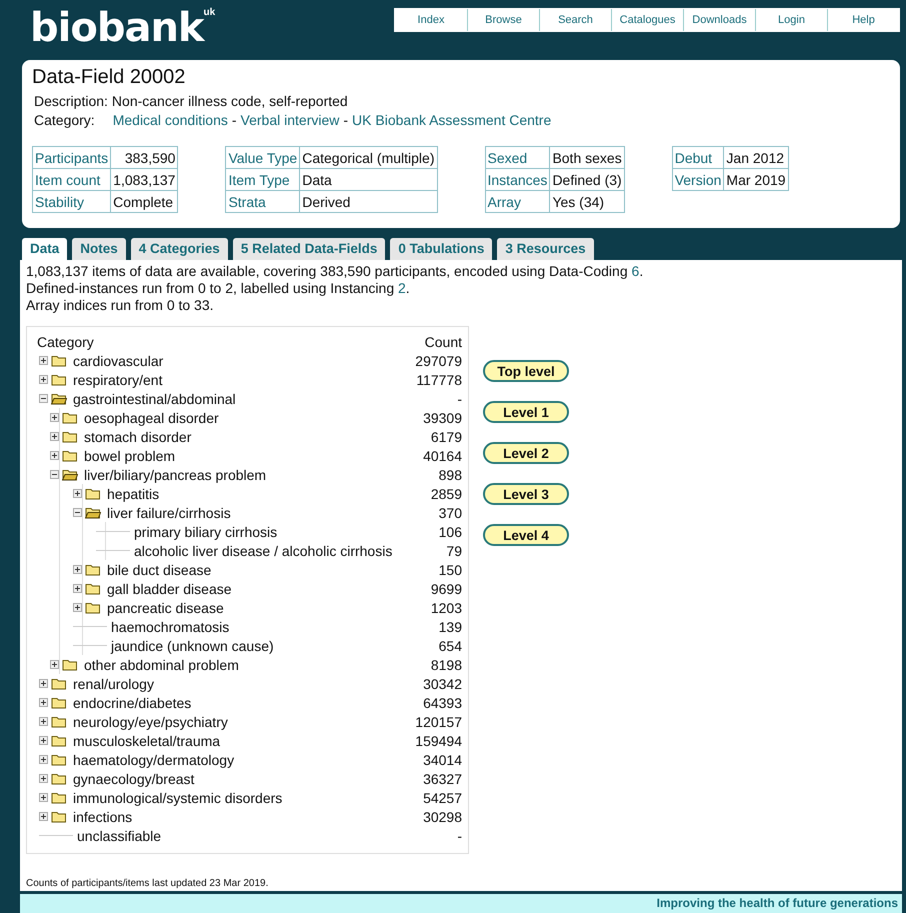 This screenshot has width=906, height=913. I want to click on category-count: 120157, so click(438, 722).